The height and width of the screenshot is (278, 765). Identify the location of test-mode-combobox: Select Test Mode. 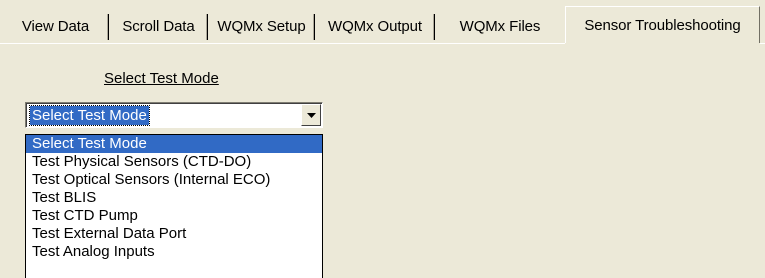
(174, 115).